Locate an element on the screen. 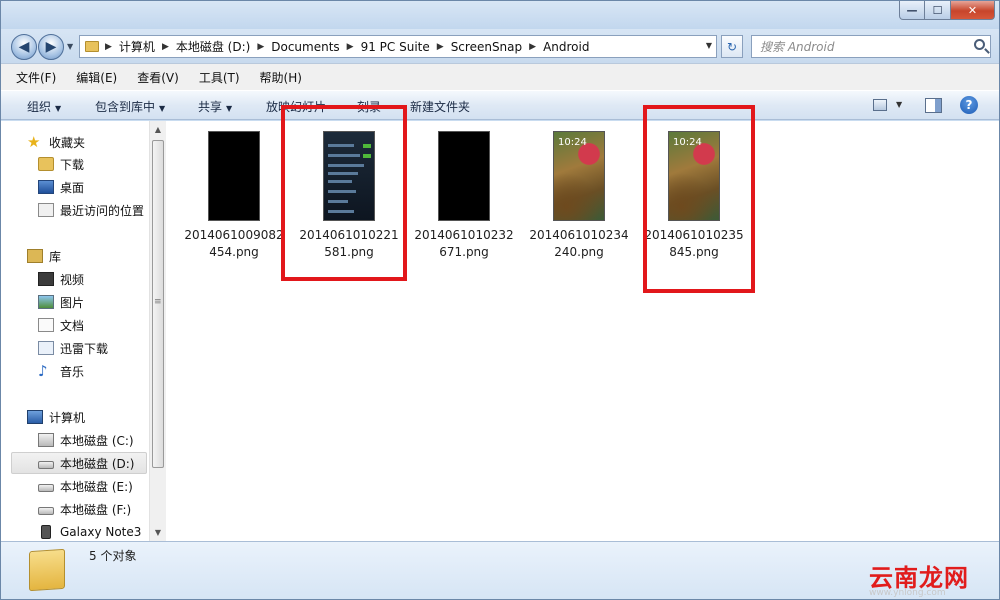  nav-recent: 最近访问的位置 is located at coordinates (91, 210).